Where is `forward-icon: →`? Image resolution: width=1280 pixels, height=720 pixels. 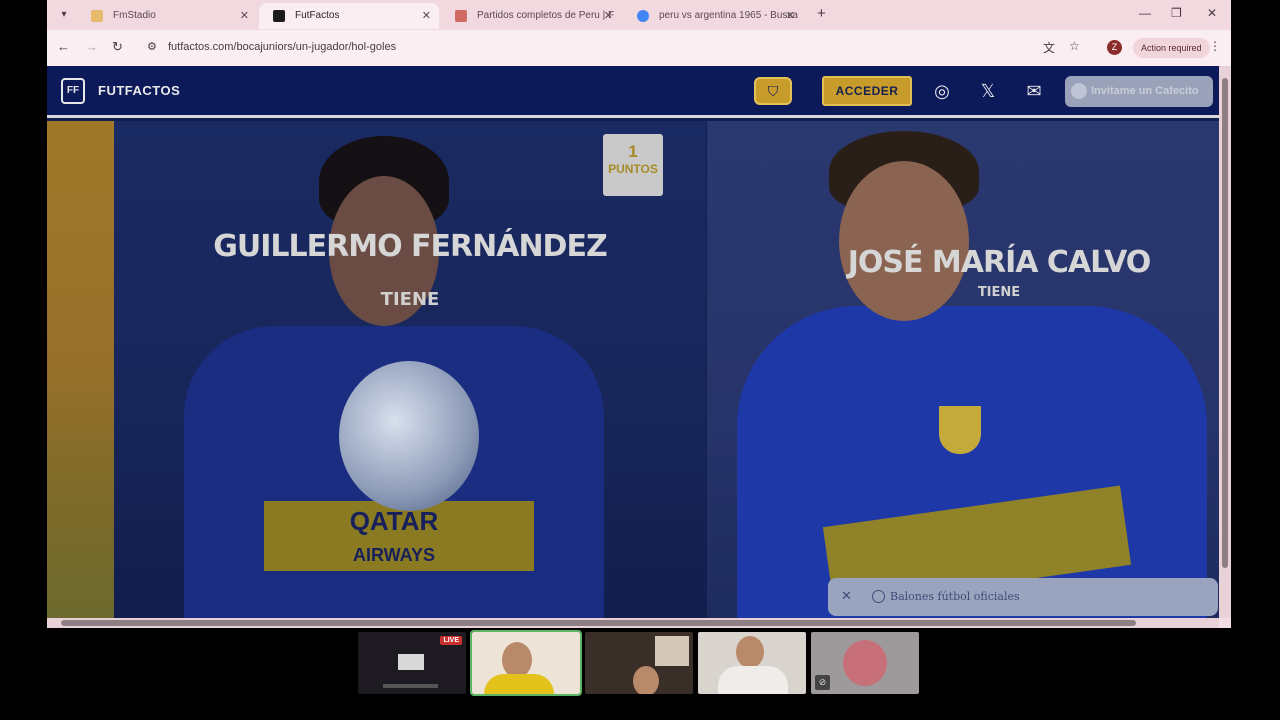
forward-icon: → is located at coordinates (91, 46).